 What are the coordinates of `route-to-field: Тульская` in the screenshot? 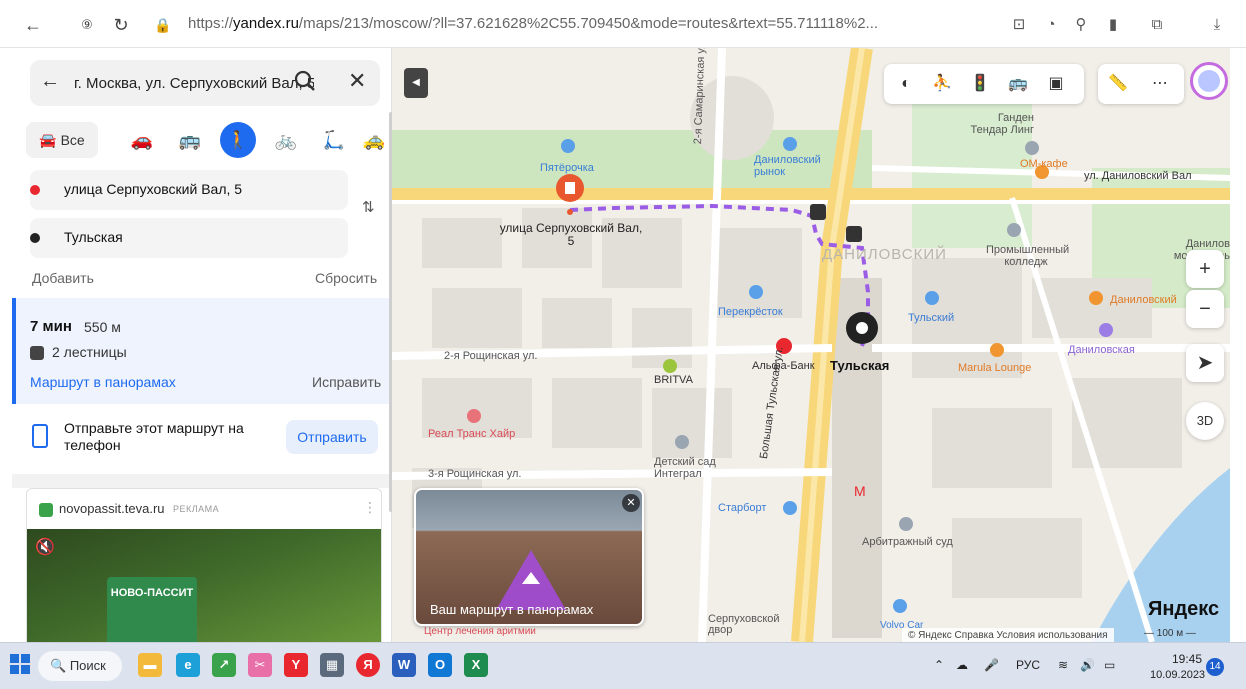 It's located at (189, 238).